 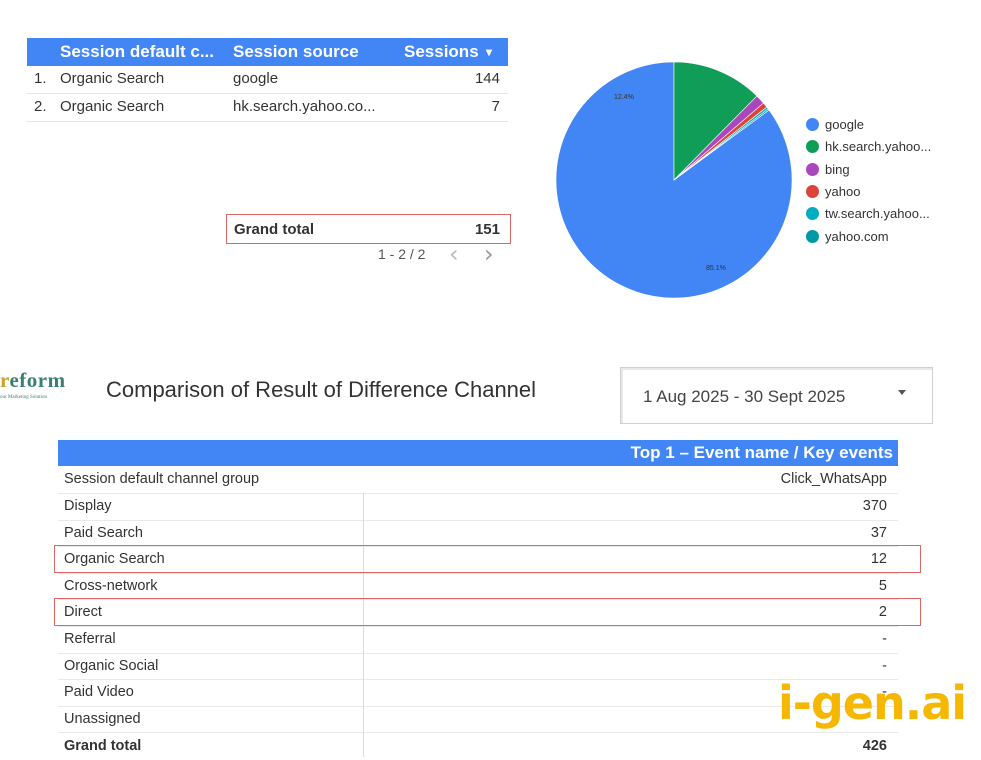 What do you see at coordinates (487, 229) in the screenshot?
I see `grand-total-value: 151` at bounding box center [487, 229].